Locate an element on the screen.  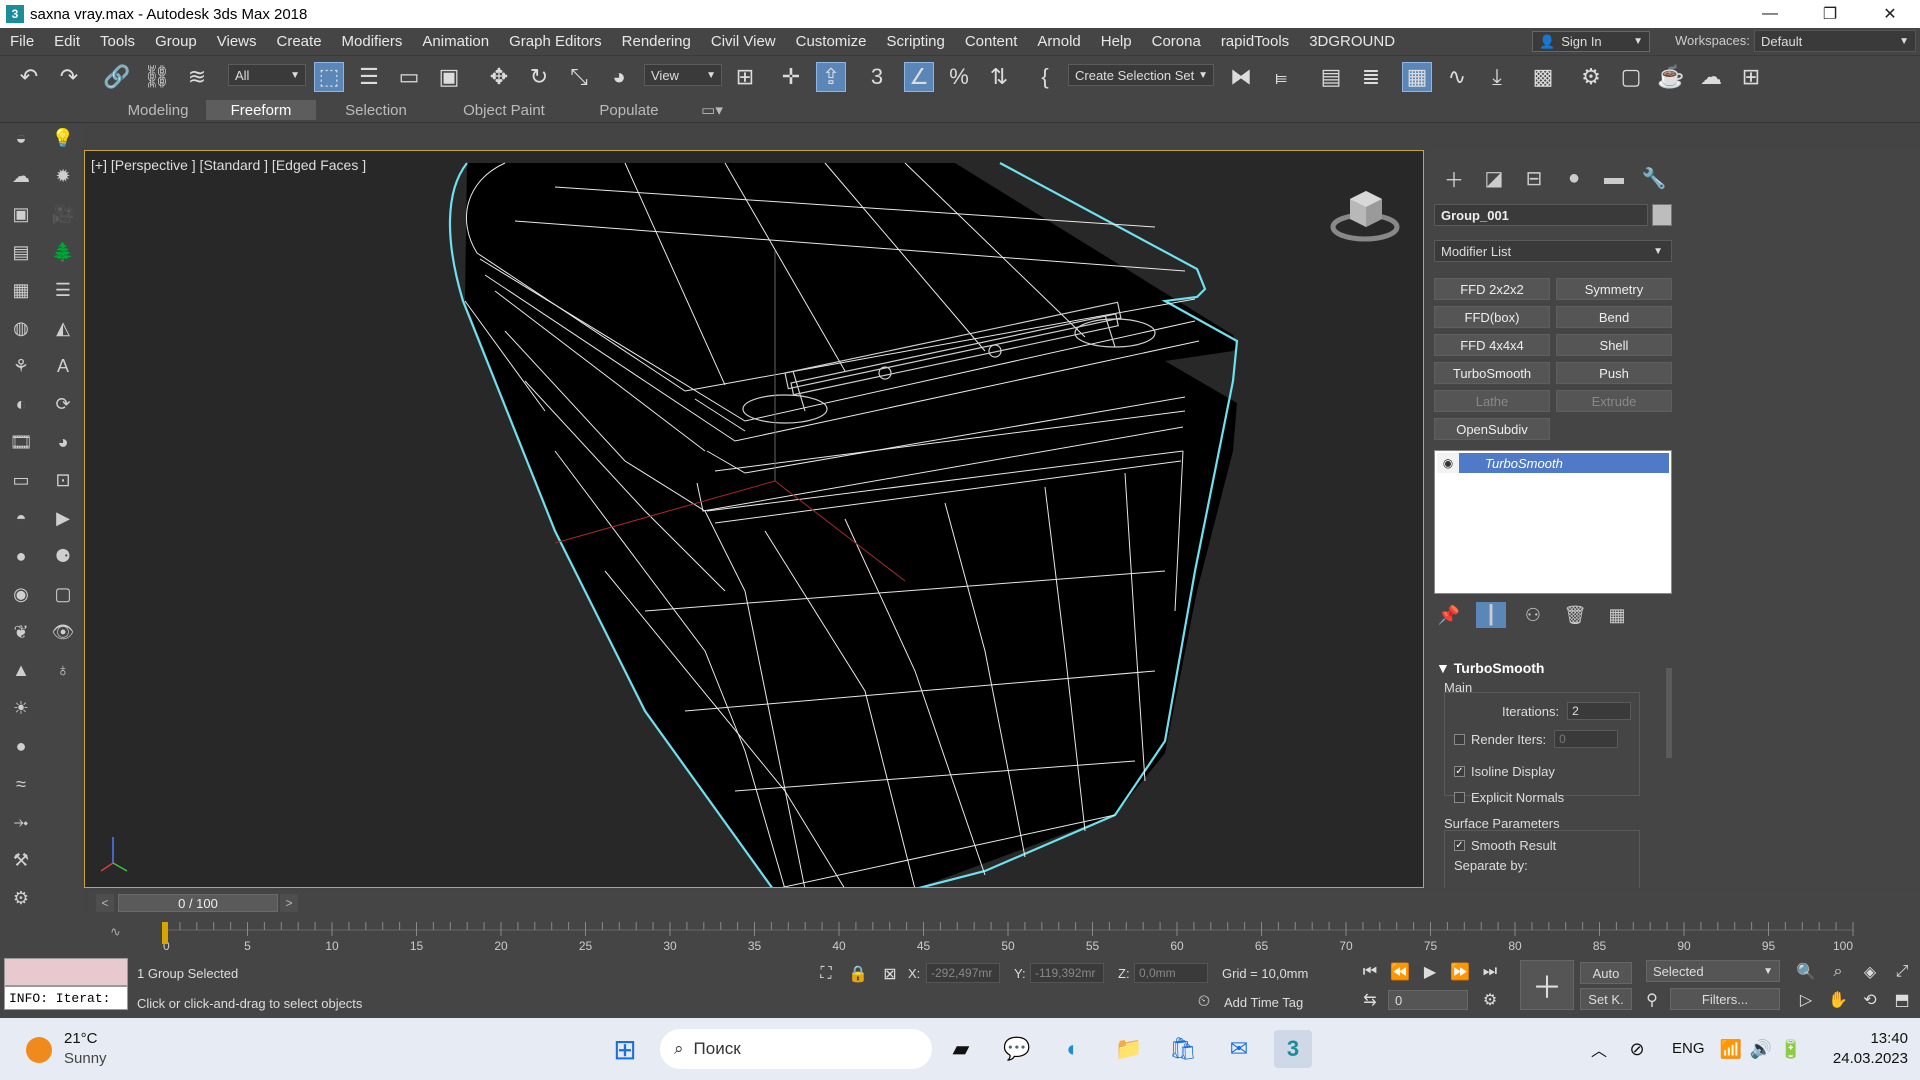
placement-icon: ◕ is located at coordinates (619, 77).